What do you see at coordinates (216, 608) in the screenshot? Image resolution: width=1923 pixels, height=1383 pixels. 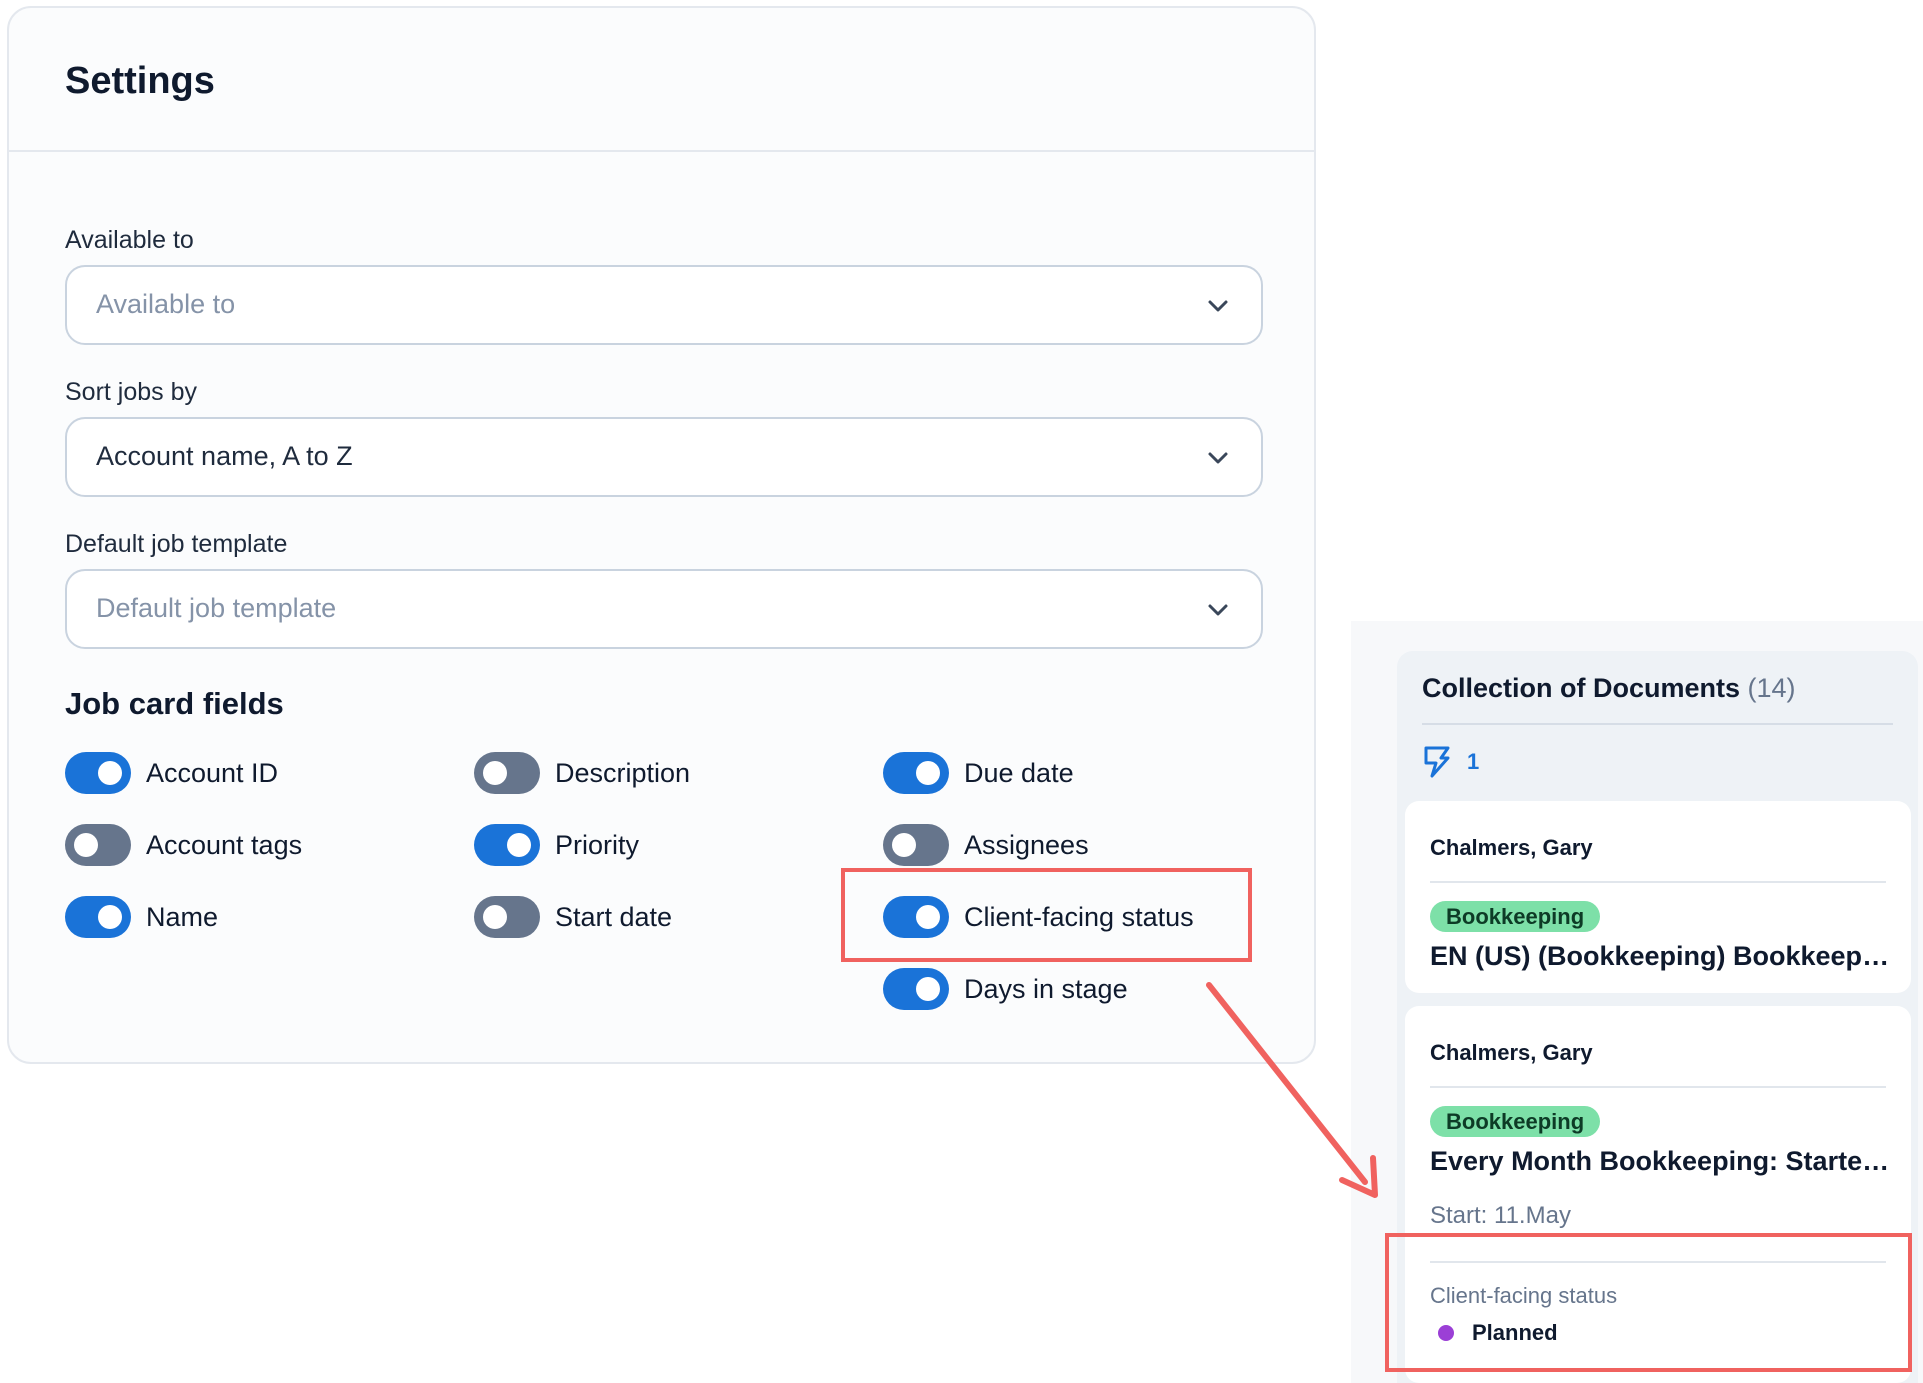 I see `default-job-template-placeholder: Default job template` at bounding box center [216, 608].